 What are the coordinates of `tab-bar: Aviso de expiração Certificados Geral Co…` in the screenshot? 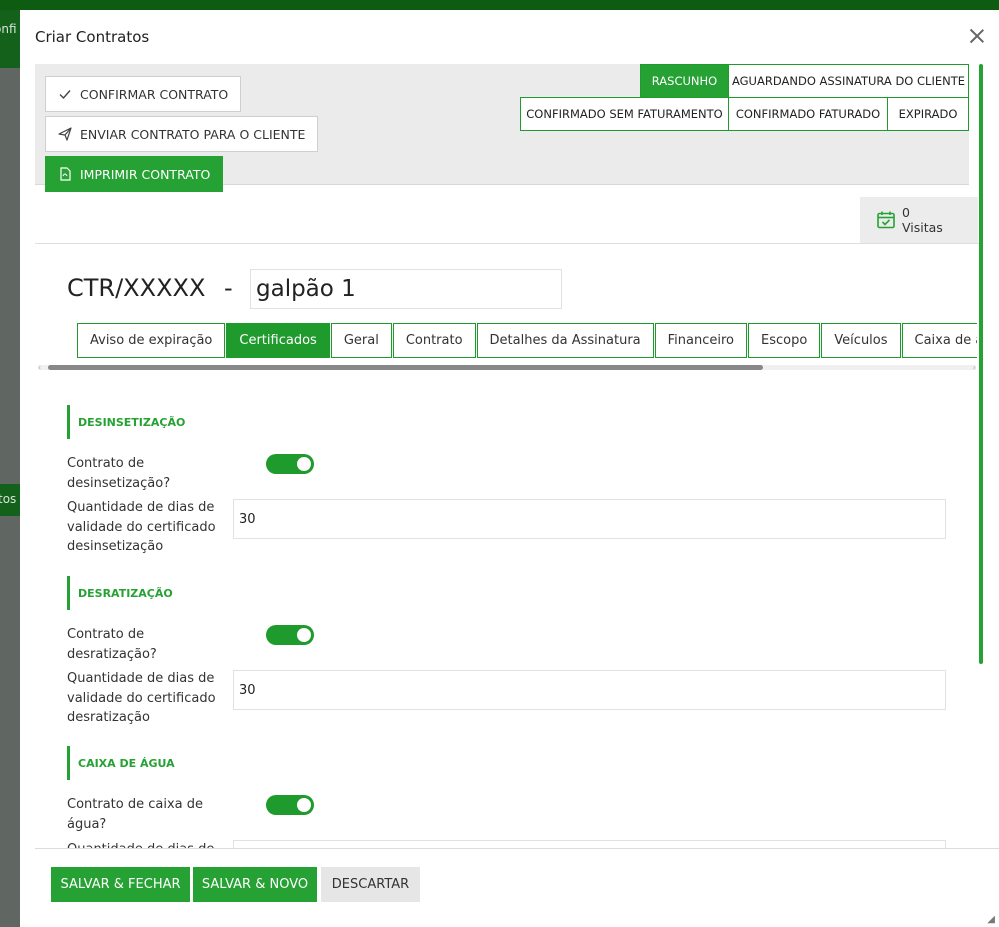 It's located at (527, 340).